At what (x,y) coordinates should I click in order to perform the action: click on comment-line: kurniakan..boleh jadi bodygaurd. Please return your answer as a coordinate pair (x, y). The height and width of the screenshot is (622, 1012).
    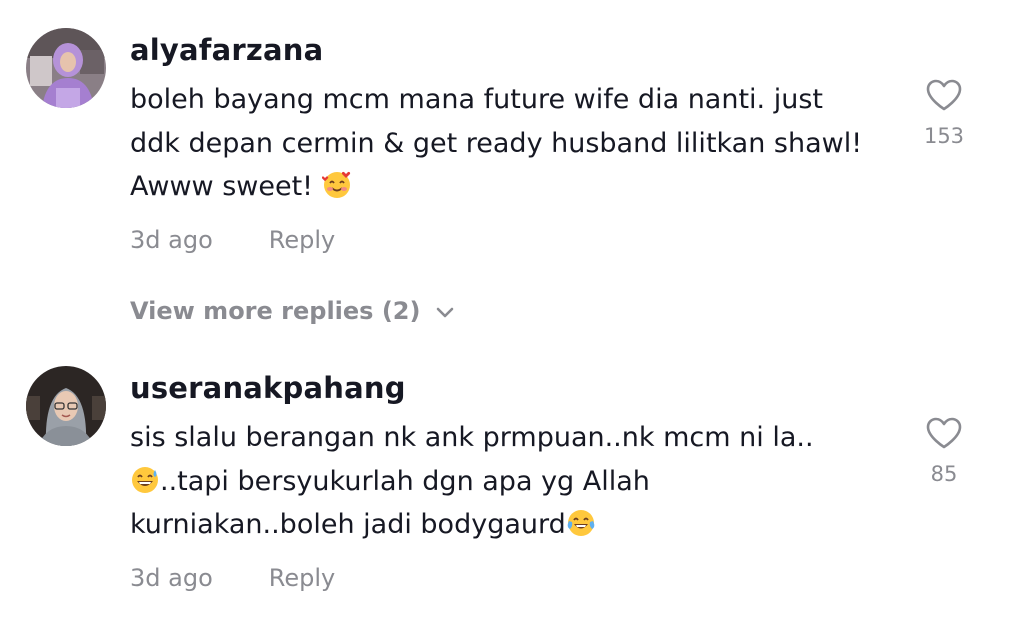
    Looking at the image, I should click on (515, 525).